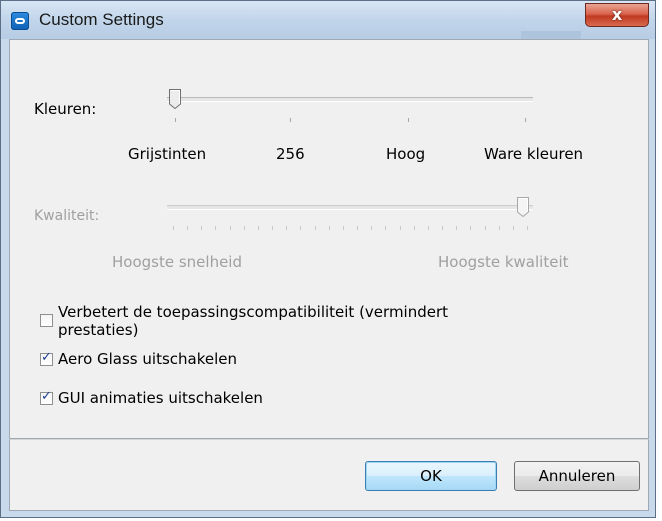 The height and width of the screenshot is (521, 662). What do you see at coordinates (431, 476) in the screenshot?
I see `ok-button: OK` at bounding box center [431, 476].